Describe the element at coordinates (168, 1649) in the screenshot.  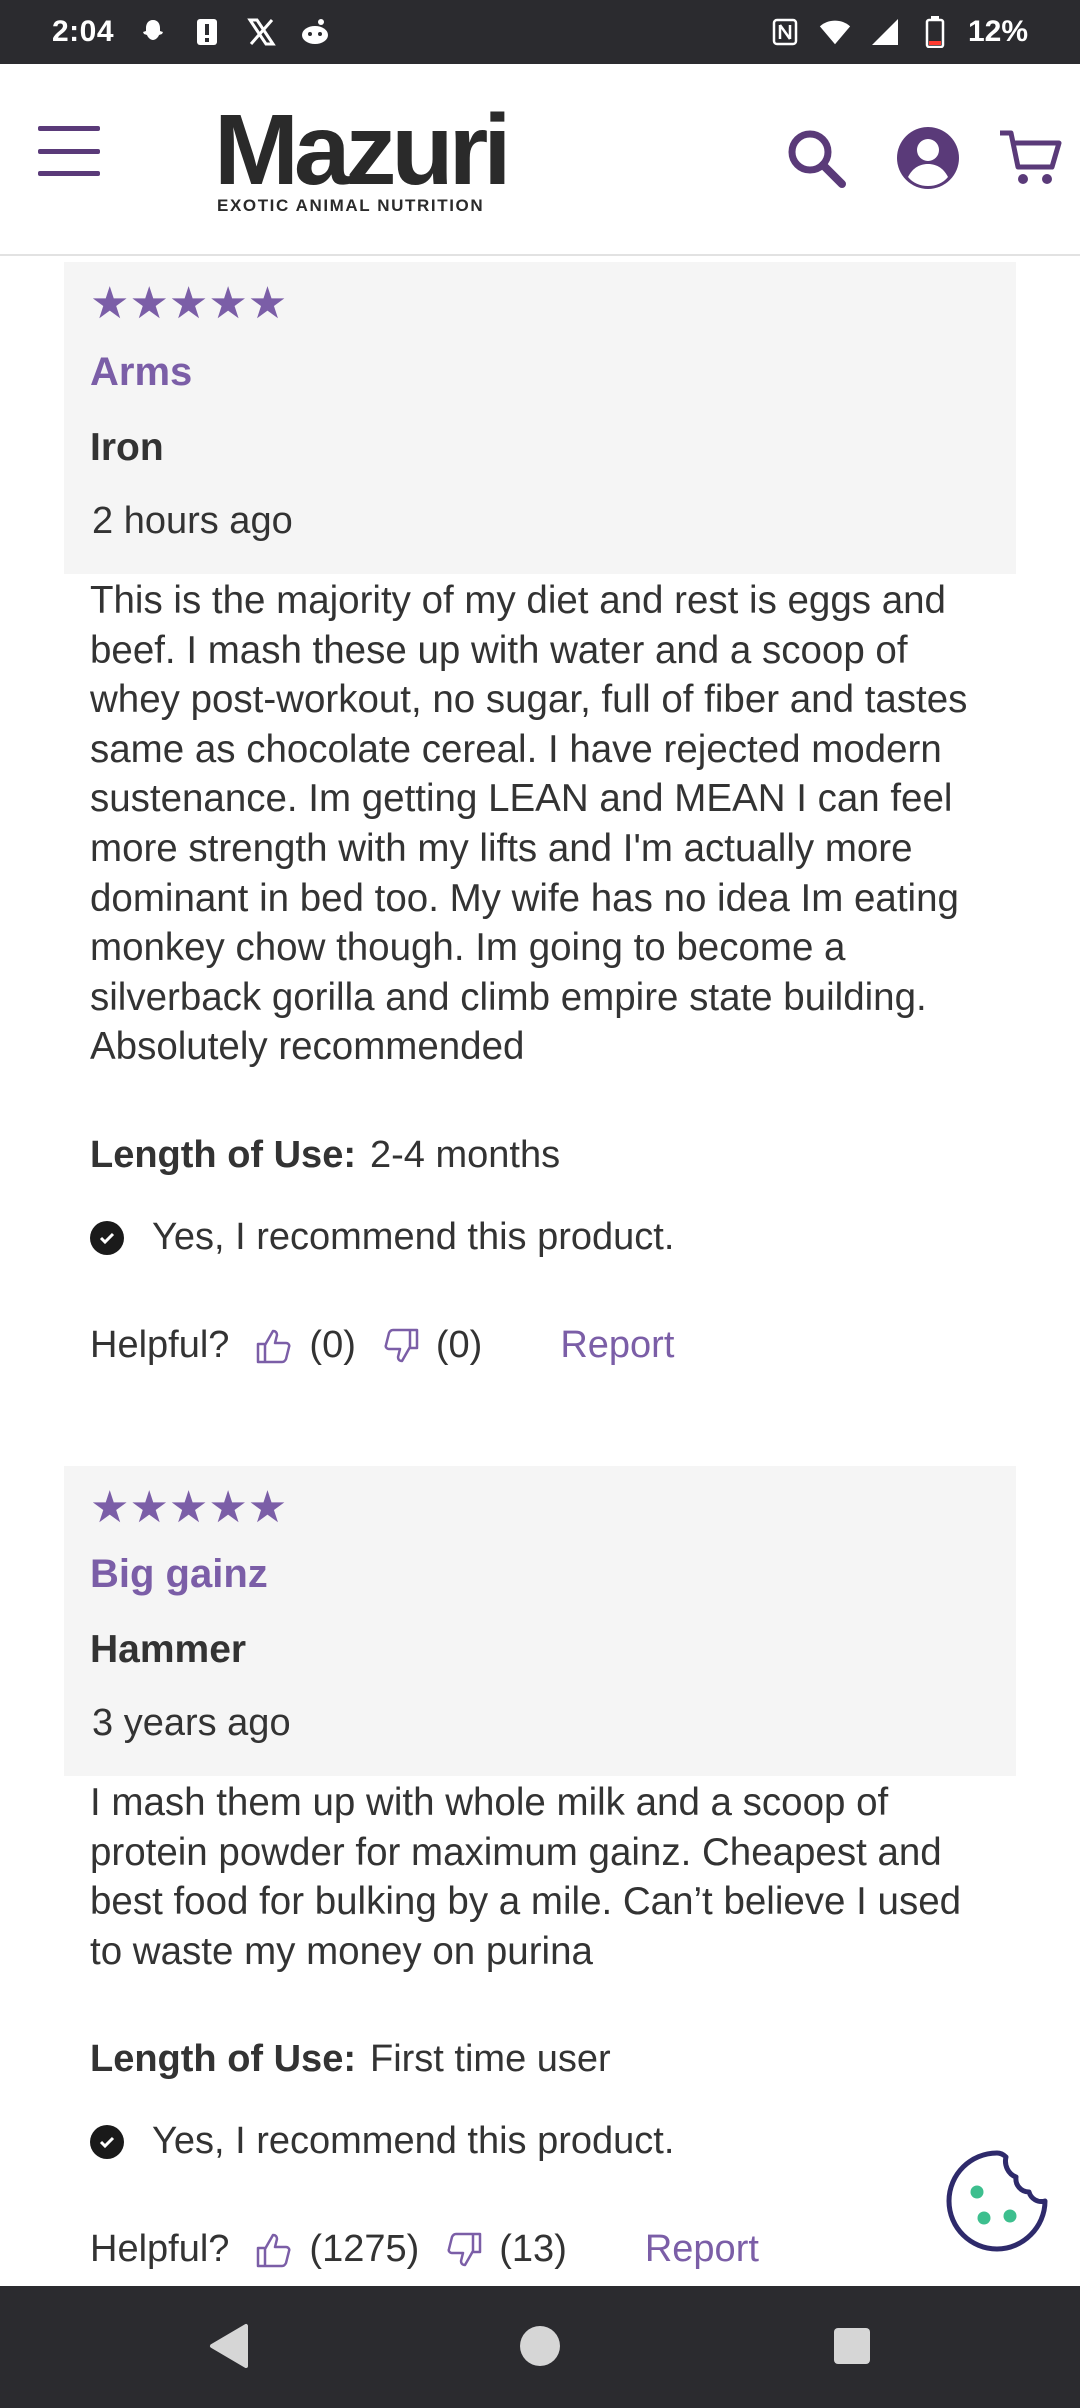
I see `reviewer-name: Hammer` at that location.